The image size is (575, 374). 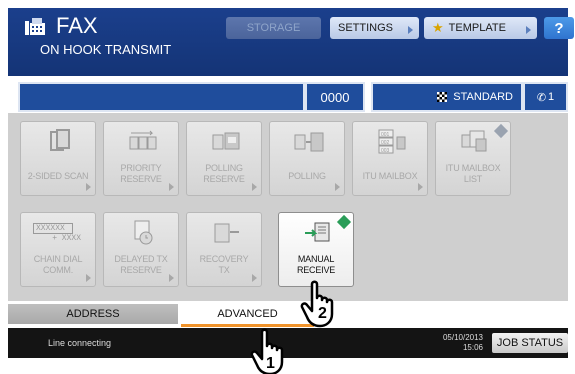 What do you see at coordinates (392, 141) in the screenshot?
I see `itu-mailbox-icon: 001 002 003` at bounding box center [392, 141].